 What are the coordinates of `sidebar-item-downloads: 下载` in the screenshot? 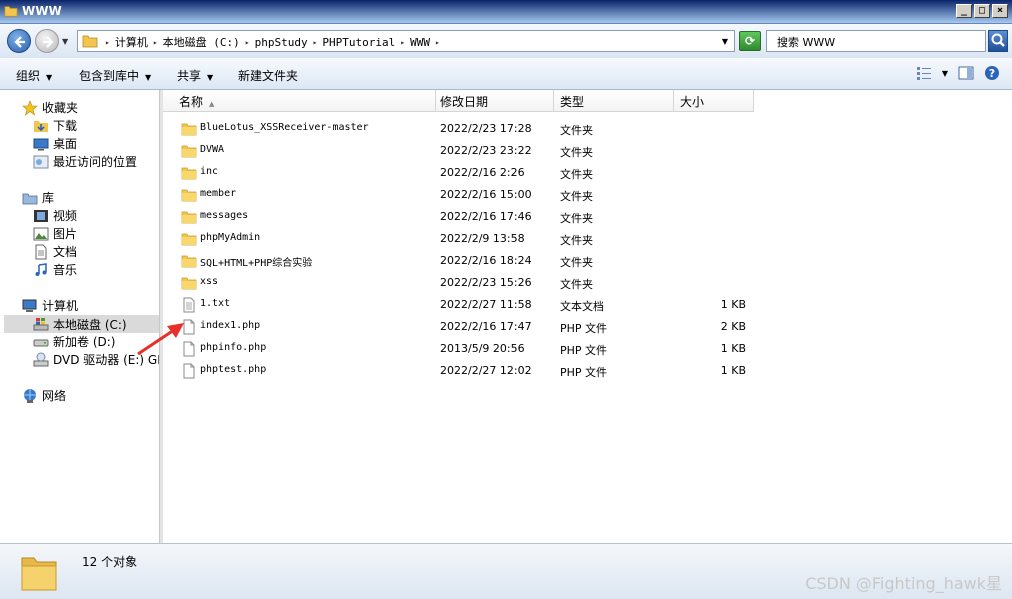 It's located at (55, 125).